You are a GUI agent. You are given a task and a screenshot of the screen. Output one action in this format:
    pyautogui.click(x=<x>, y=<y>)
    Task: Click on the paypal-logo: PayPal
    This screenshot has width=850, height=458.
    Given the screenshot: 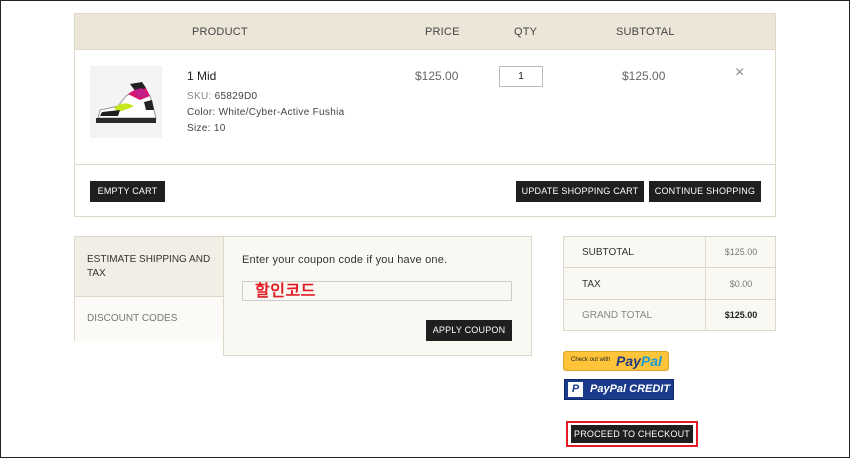 What is the action you would take?
    pyautogui.click(x=639, y=361)
    